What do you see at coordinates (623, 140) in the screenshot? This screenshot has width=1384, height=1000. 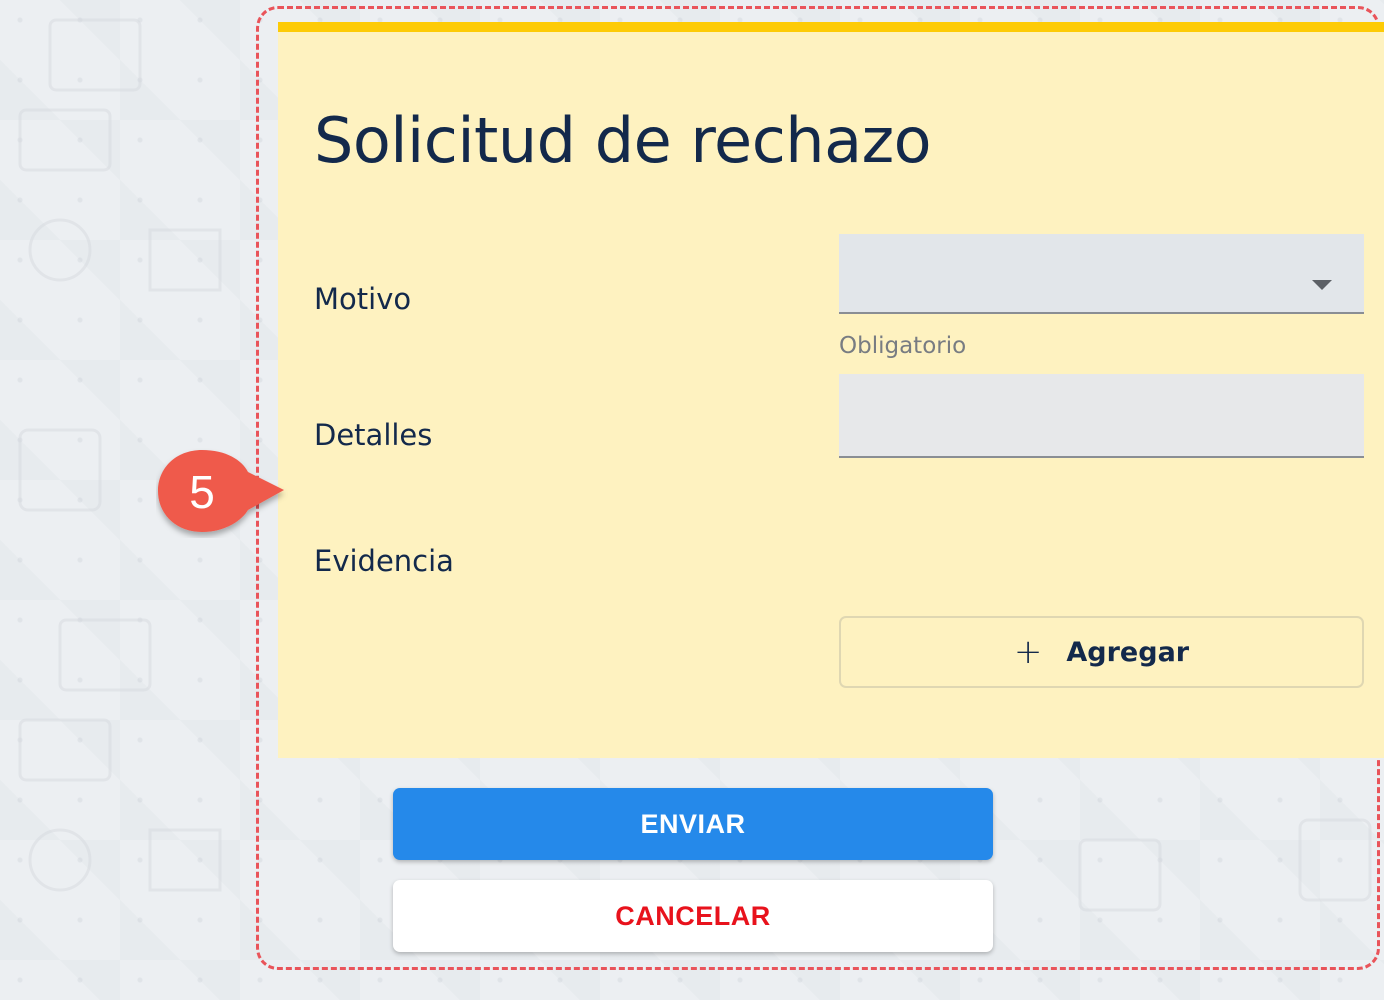 I see `page-title: Solicitud de rechazo` at bounding box center [623, 140].